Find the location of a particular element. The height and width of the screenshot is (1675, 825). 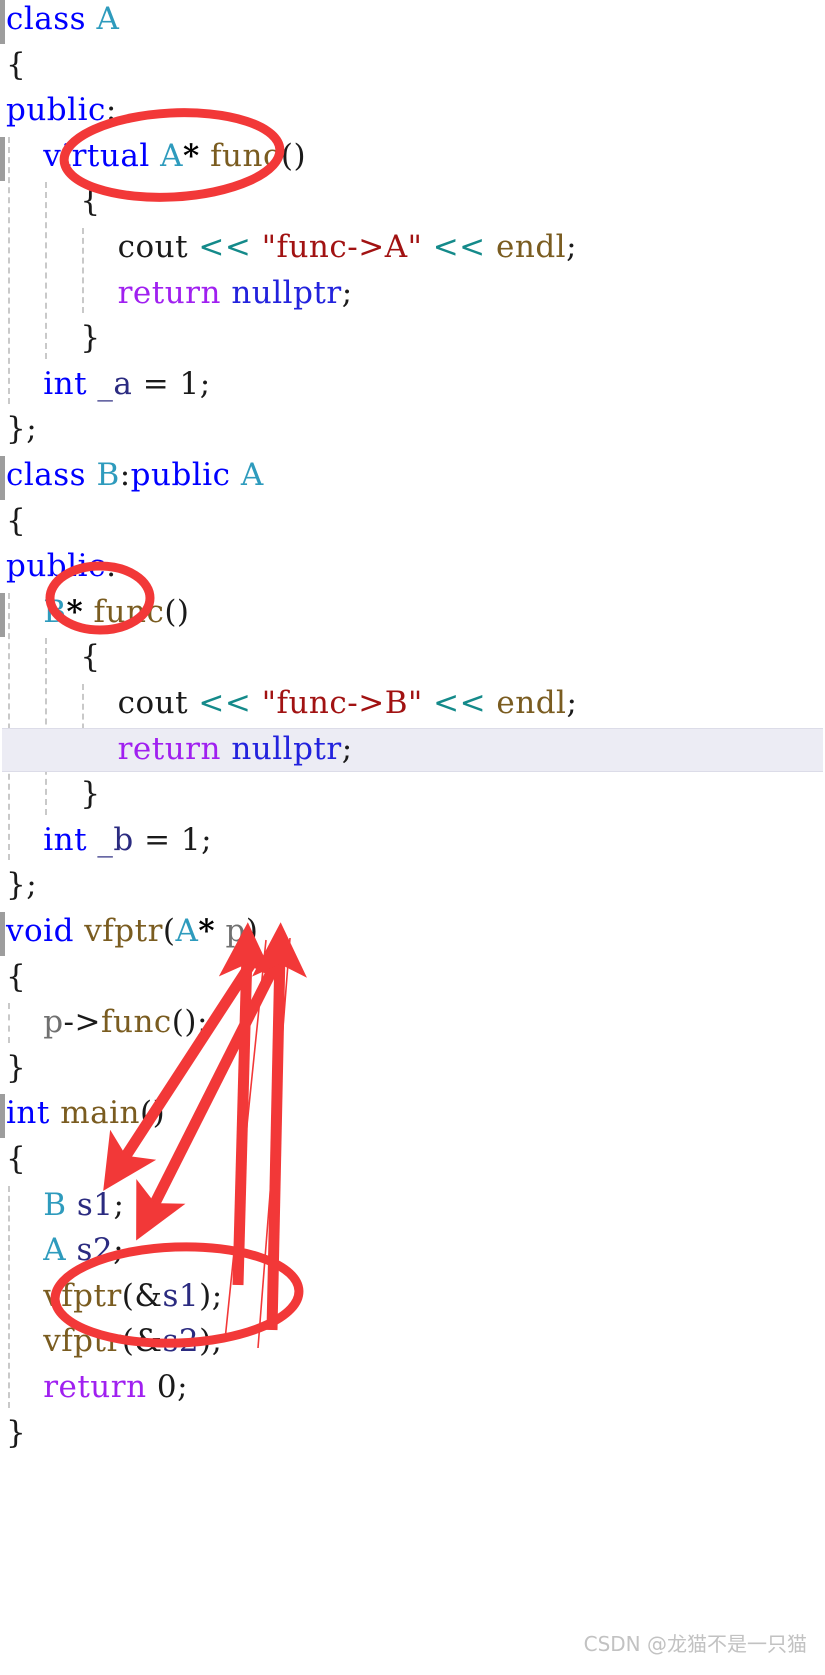

code-token: = 1; is located at coordinates (171, 383).